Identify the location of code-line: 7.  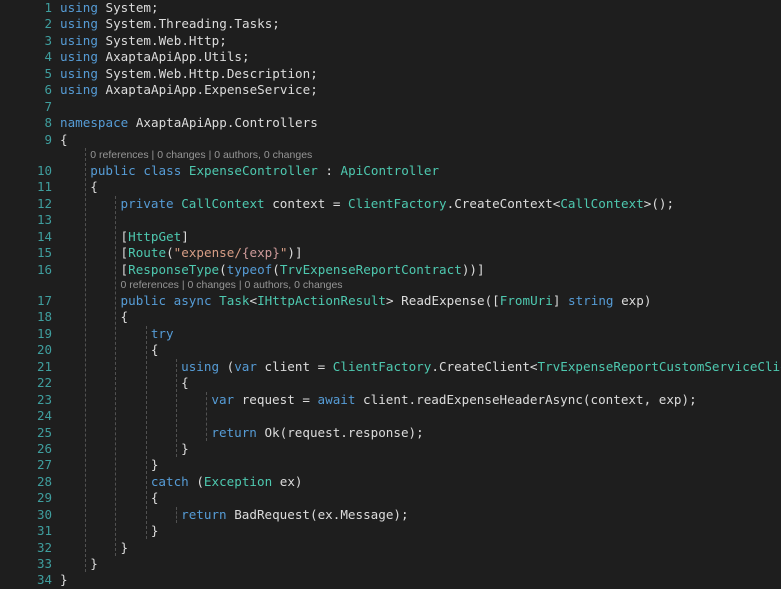
(390, 107).